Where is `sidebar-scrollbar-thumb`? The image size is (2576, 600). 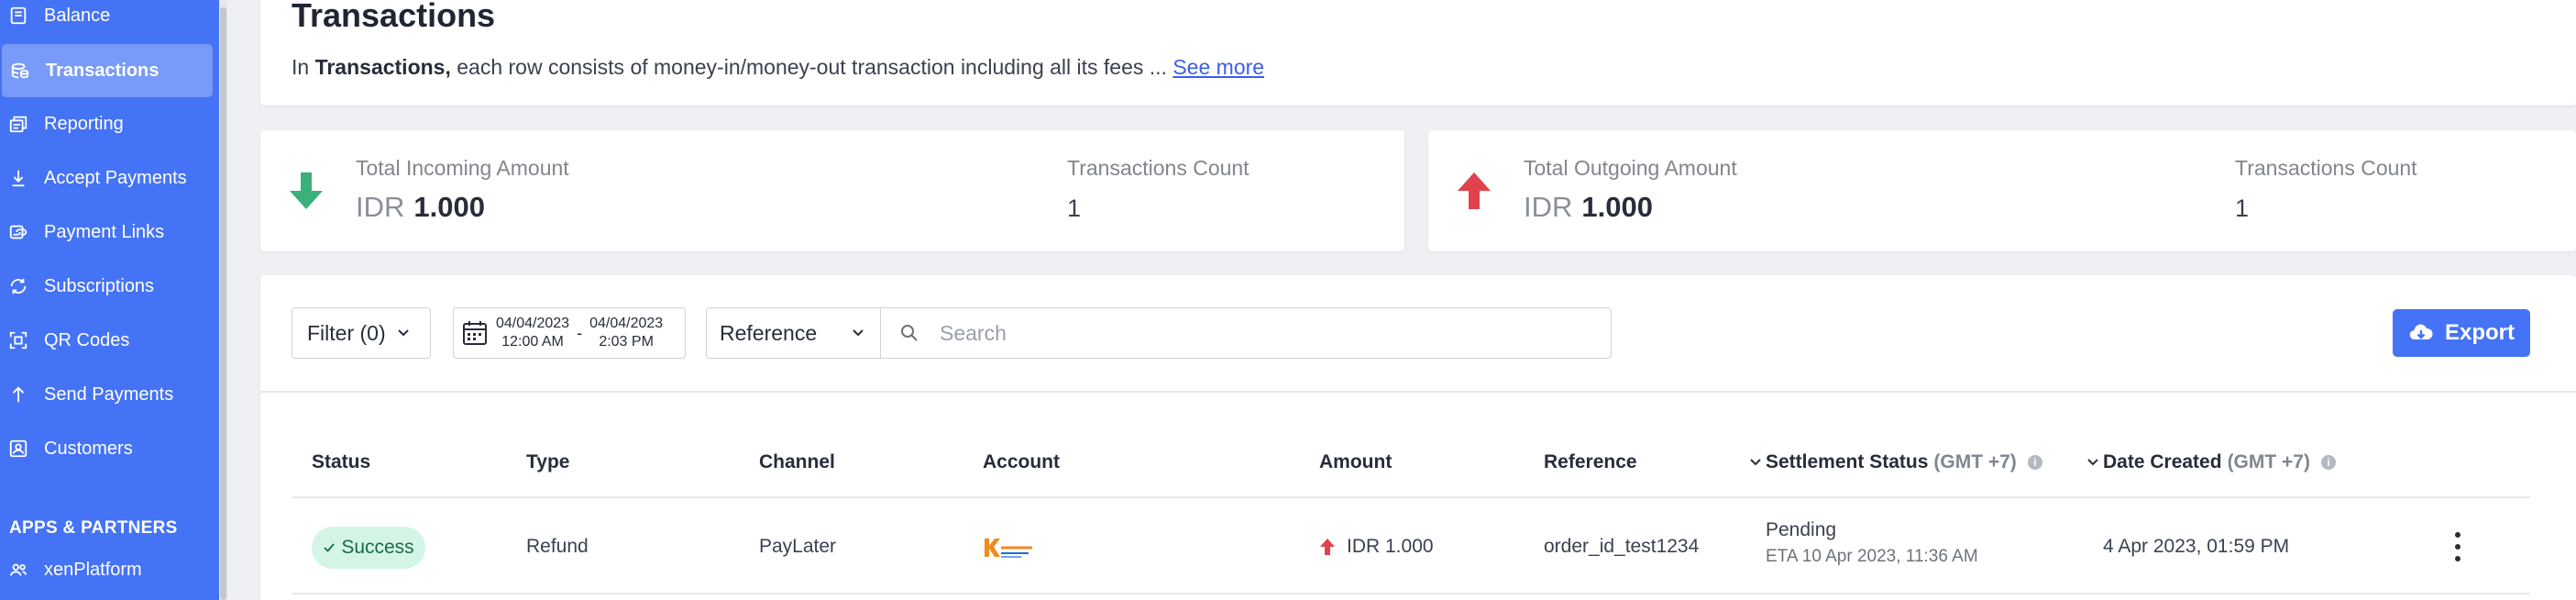
sidebar-scrollbar-thumb is located at coordinates (223, 303).